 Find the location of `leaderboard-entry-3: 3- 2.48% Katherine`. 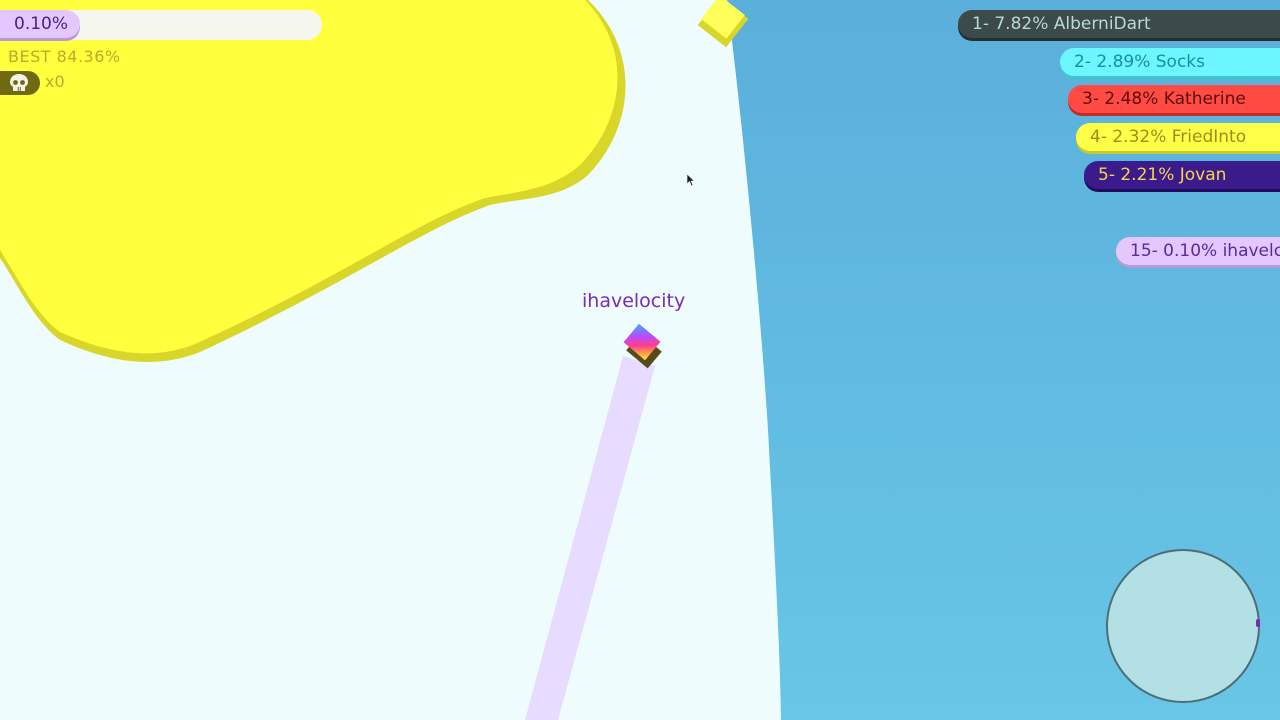

leaderboard-entry-3: 3- 2.48% Katherine is located at coordinates (1174, 99).